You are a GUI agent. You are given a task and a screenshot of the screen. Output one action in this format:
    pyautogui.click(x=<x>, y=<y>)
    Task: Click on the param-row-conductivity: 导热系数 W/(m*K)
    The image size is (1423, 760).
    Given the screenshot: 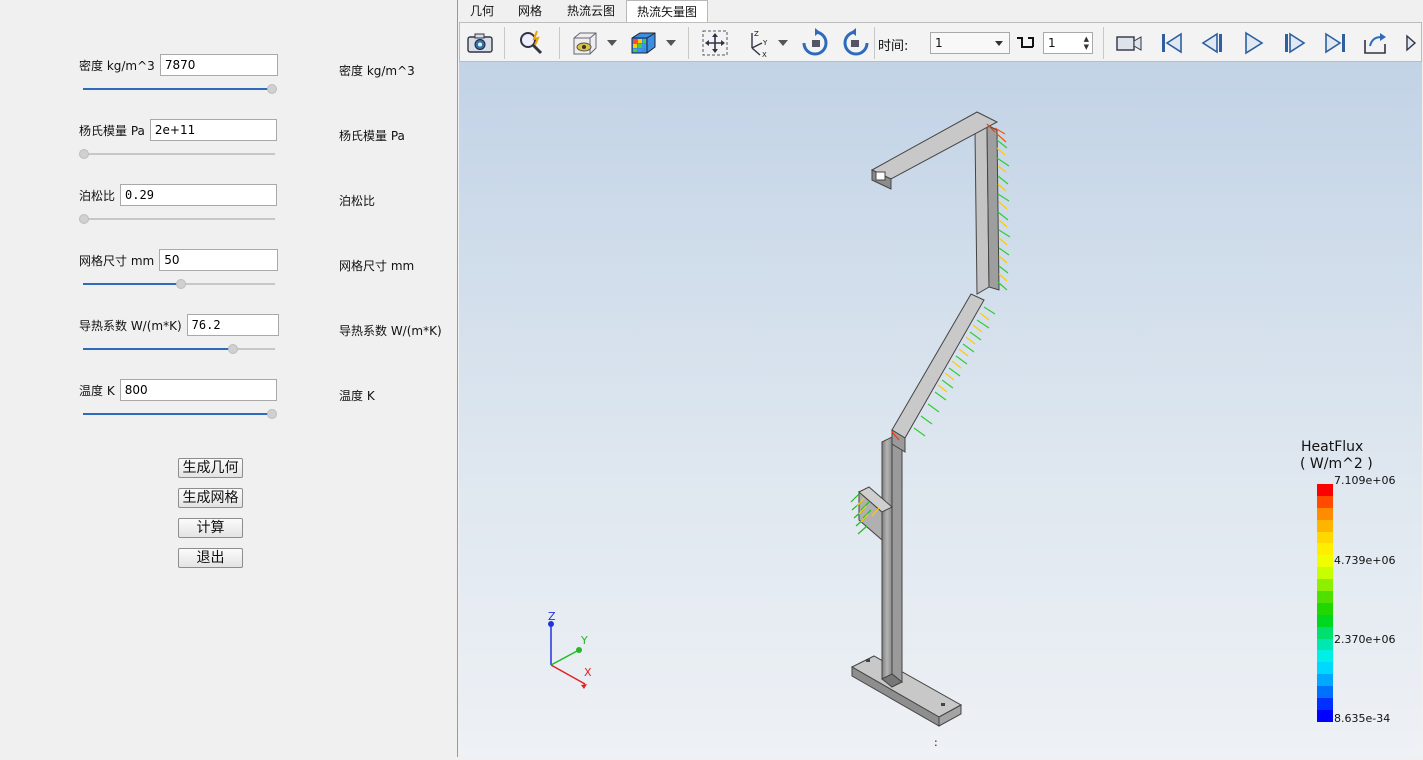 What is the action you would take?
    pyautogui.click(x=179, y=325)
    